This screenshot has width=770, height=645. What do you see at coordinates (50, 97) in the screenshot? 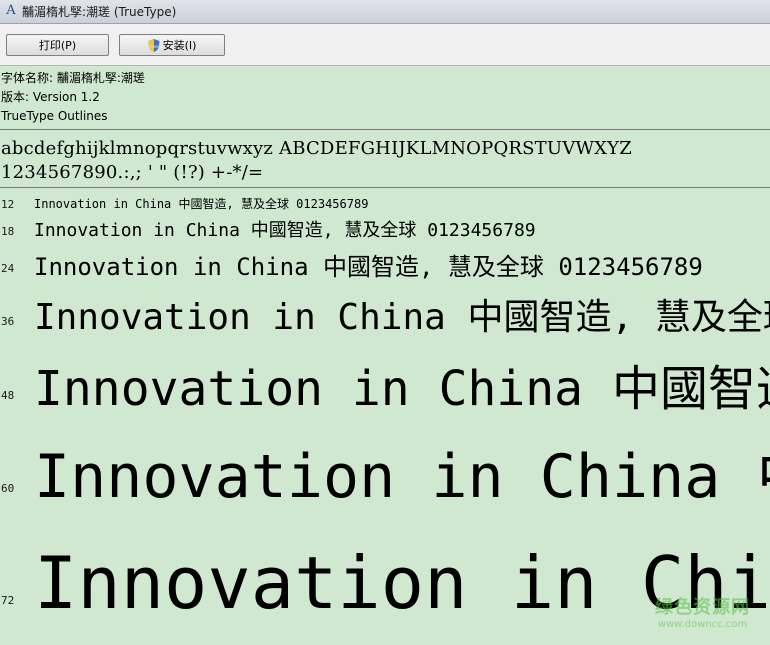
I see `font-version: 版本: Version 1.2` at bounding box center [50, 97].